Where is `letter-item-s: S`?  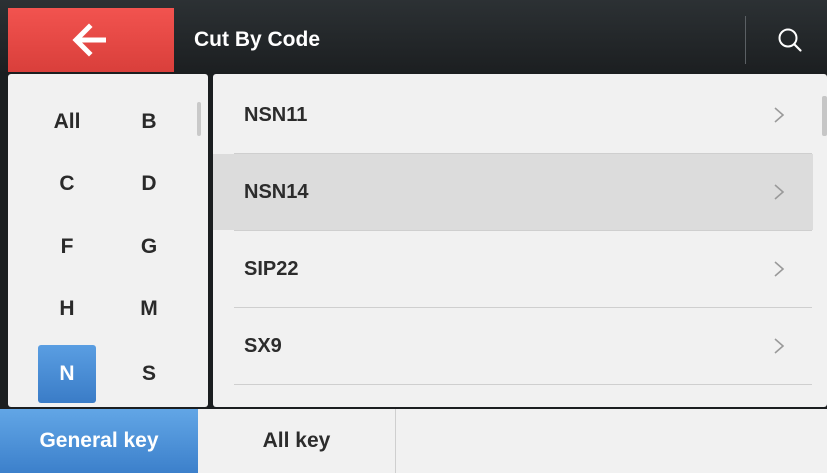
letter-item-s: S is located at coordinates (149, 374).